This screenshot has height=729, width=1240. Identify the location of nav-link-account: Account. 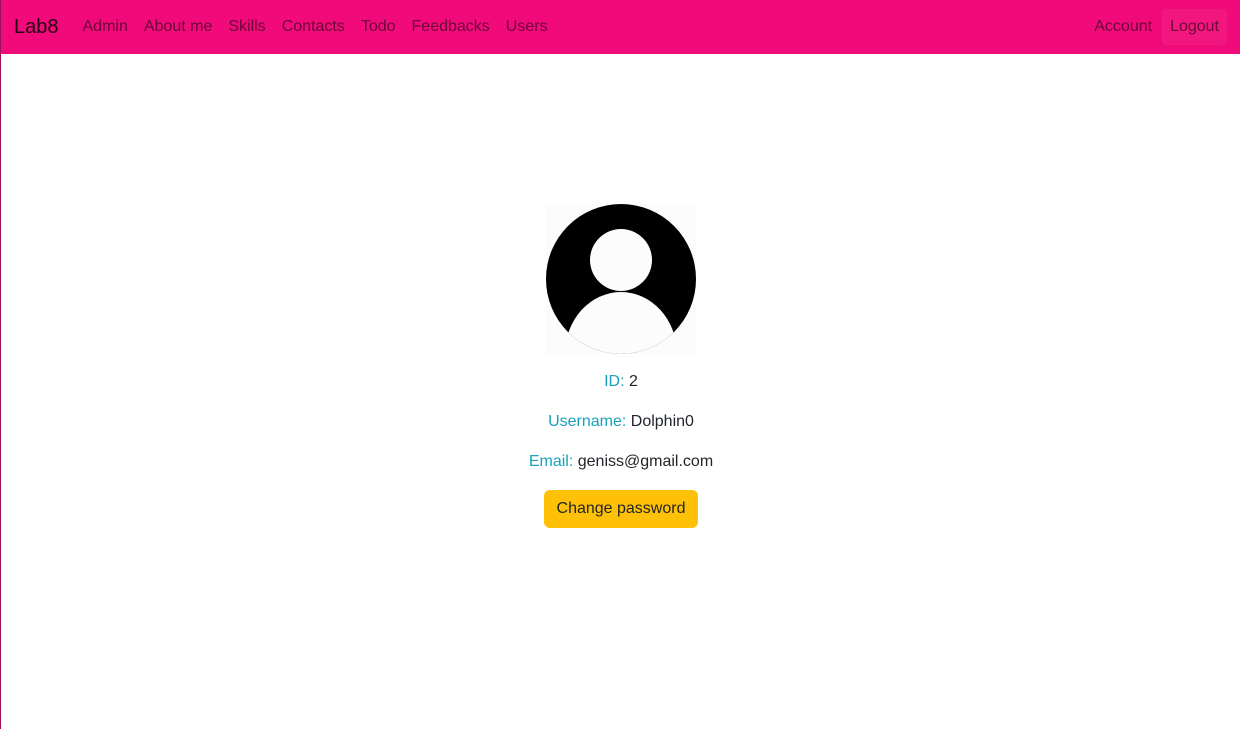
(1123, 27).